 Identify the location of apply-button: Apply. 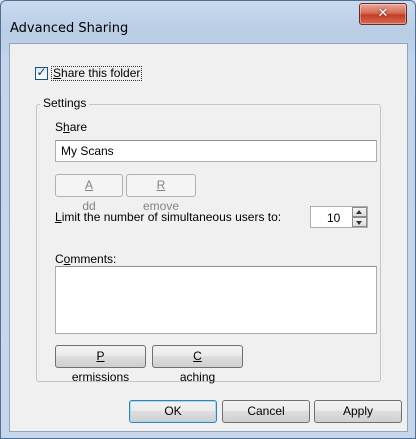
(358, 411).